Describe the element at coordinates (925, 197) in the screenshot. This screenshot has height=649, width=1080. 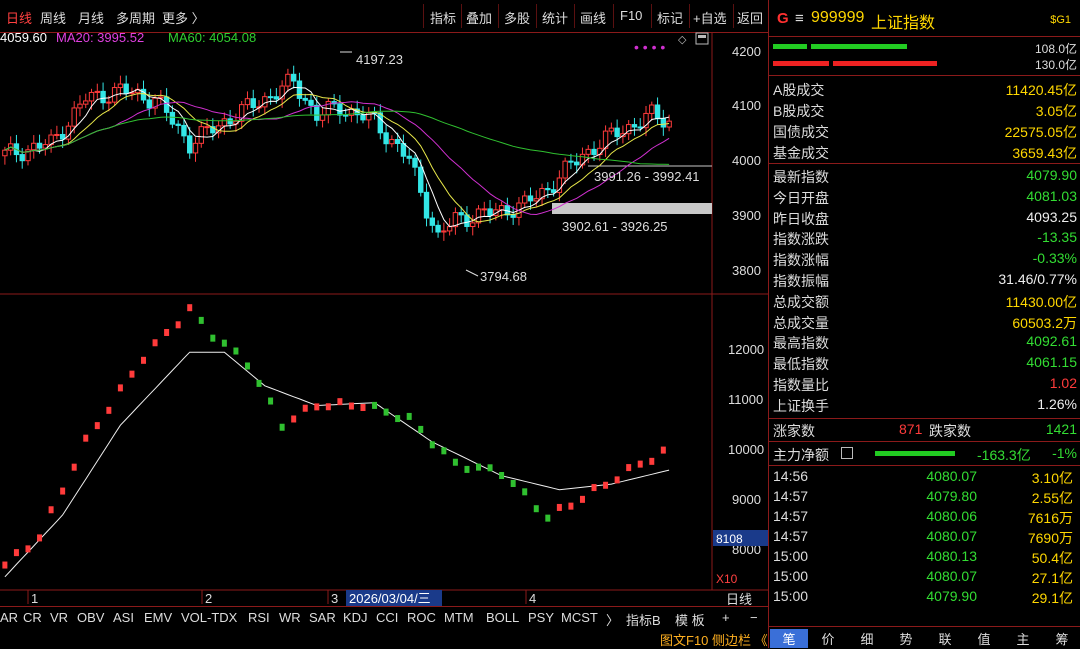
I see `stat-row: 今日开盘 4081.03` at that location.